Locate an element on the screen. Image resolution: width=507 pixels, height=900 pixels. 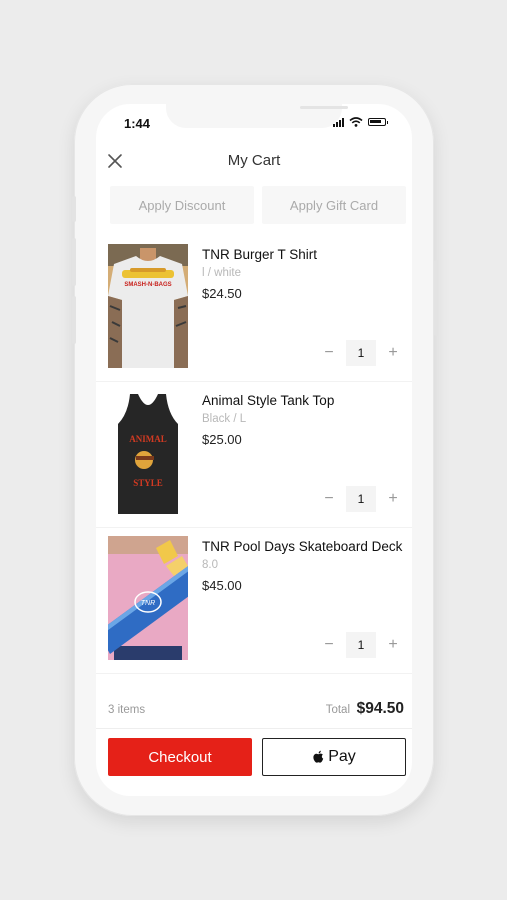
page-title: My Cart is located at coordinates (254, 160).